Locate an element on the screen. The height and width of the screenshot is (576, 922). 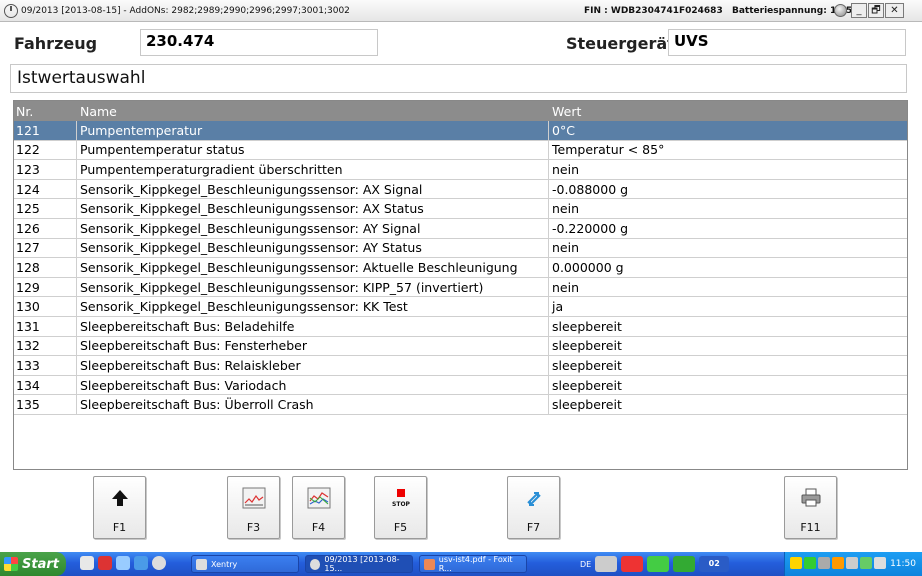
tray-security-icon is located at coordinates (838, 563).